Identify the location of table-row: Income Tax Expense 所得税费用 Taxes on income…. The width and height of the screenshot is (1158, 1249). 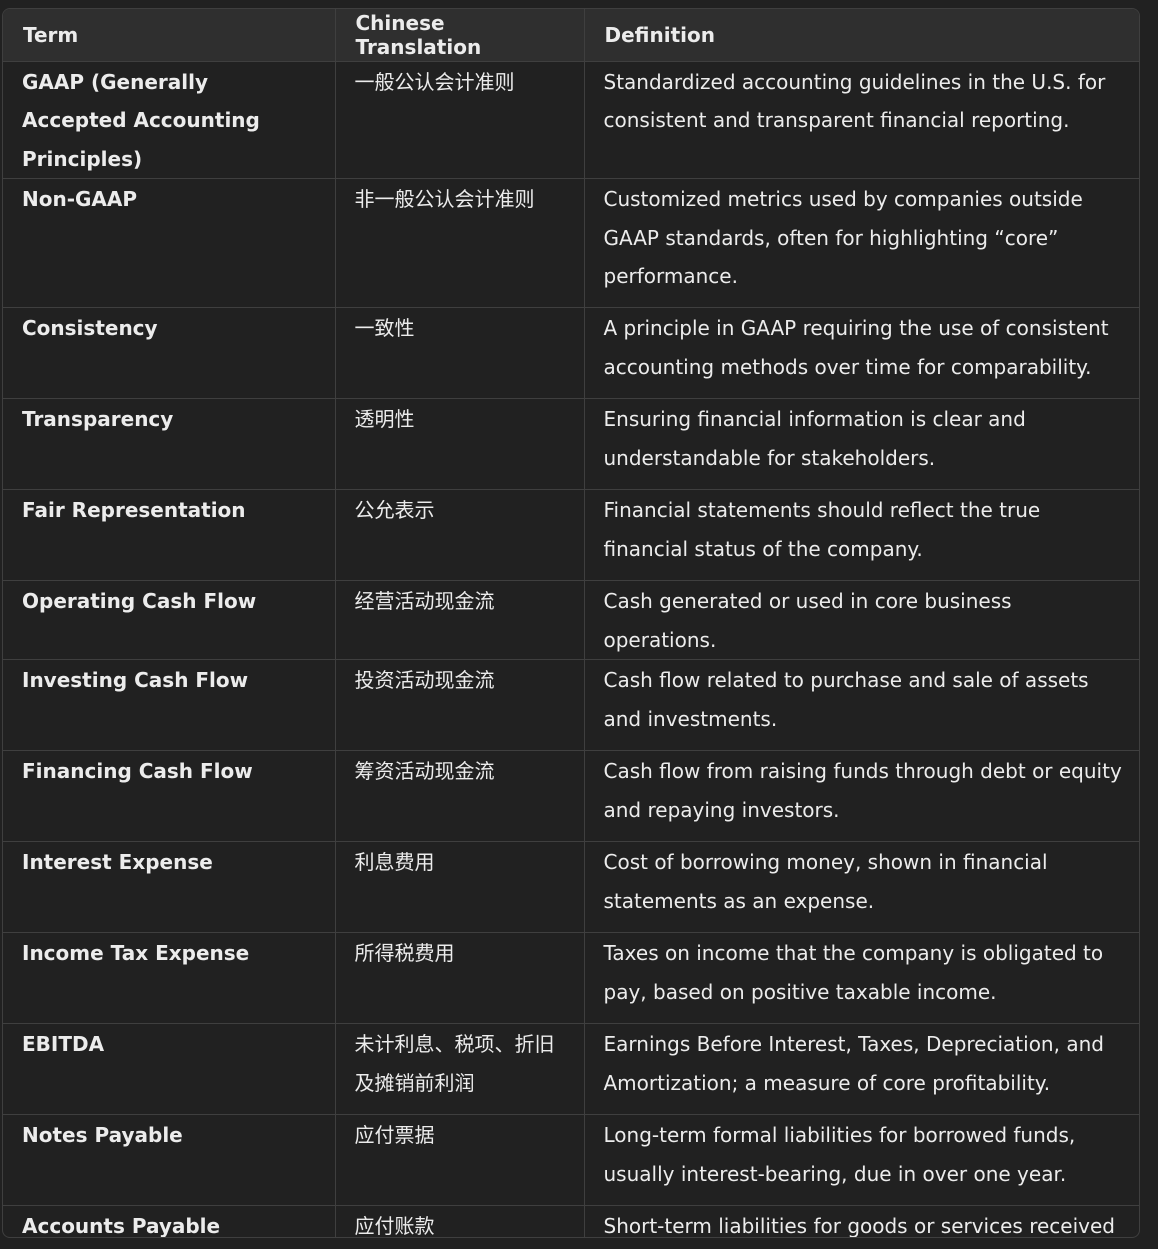
(571, 978).